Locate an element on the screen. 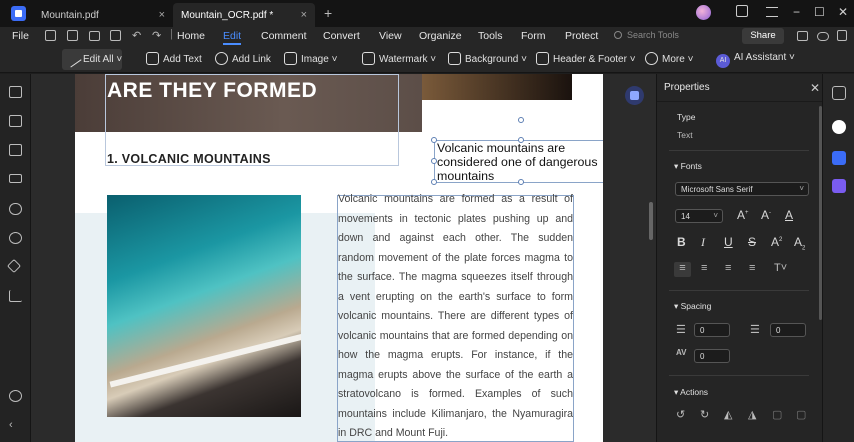 The image size is (854, 442). actions-label: Actions is located at coordinates (694, 392).